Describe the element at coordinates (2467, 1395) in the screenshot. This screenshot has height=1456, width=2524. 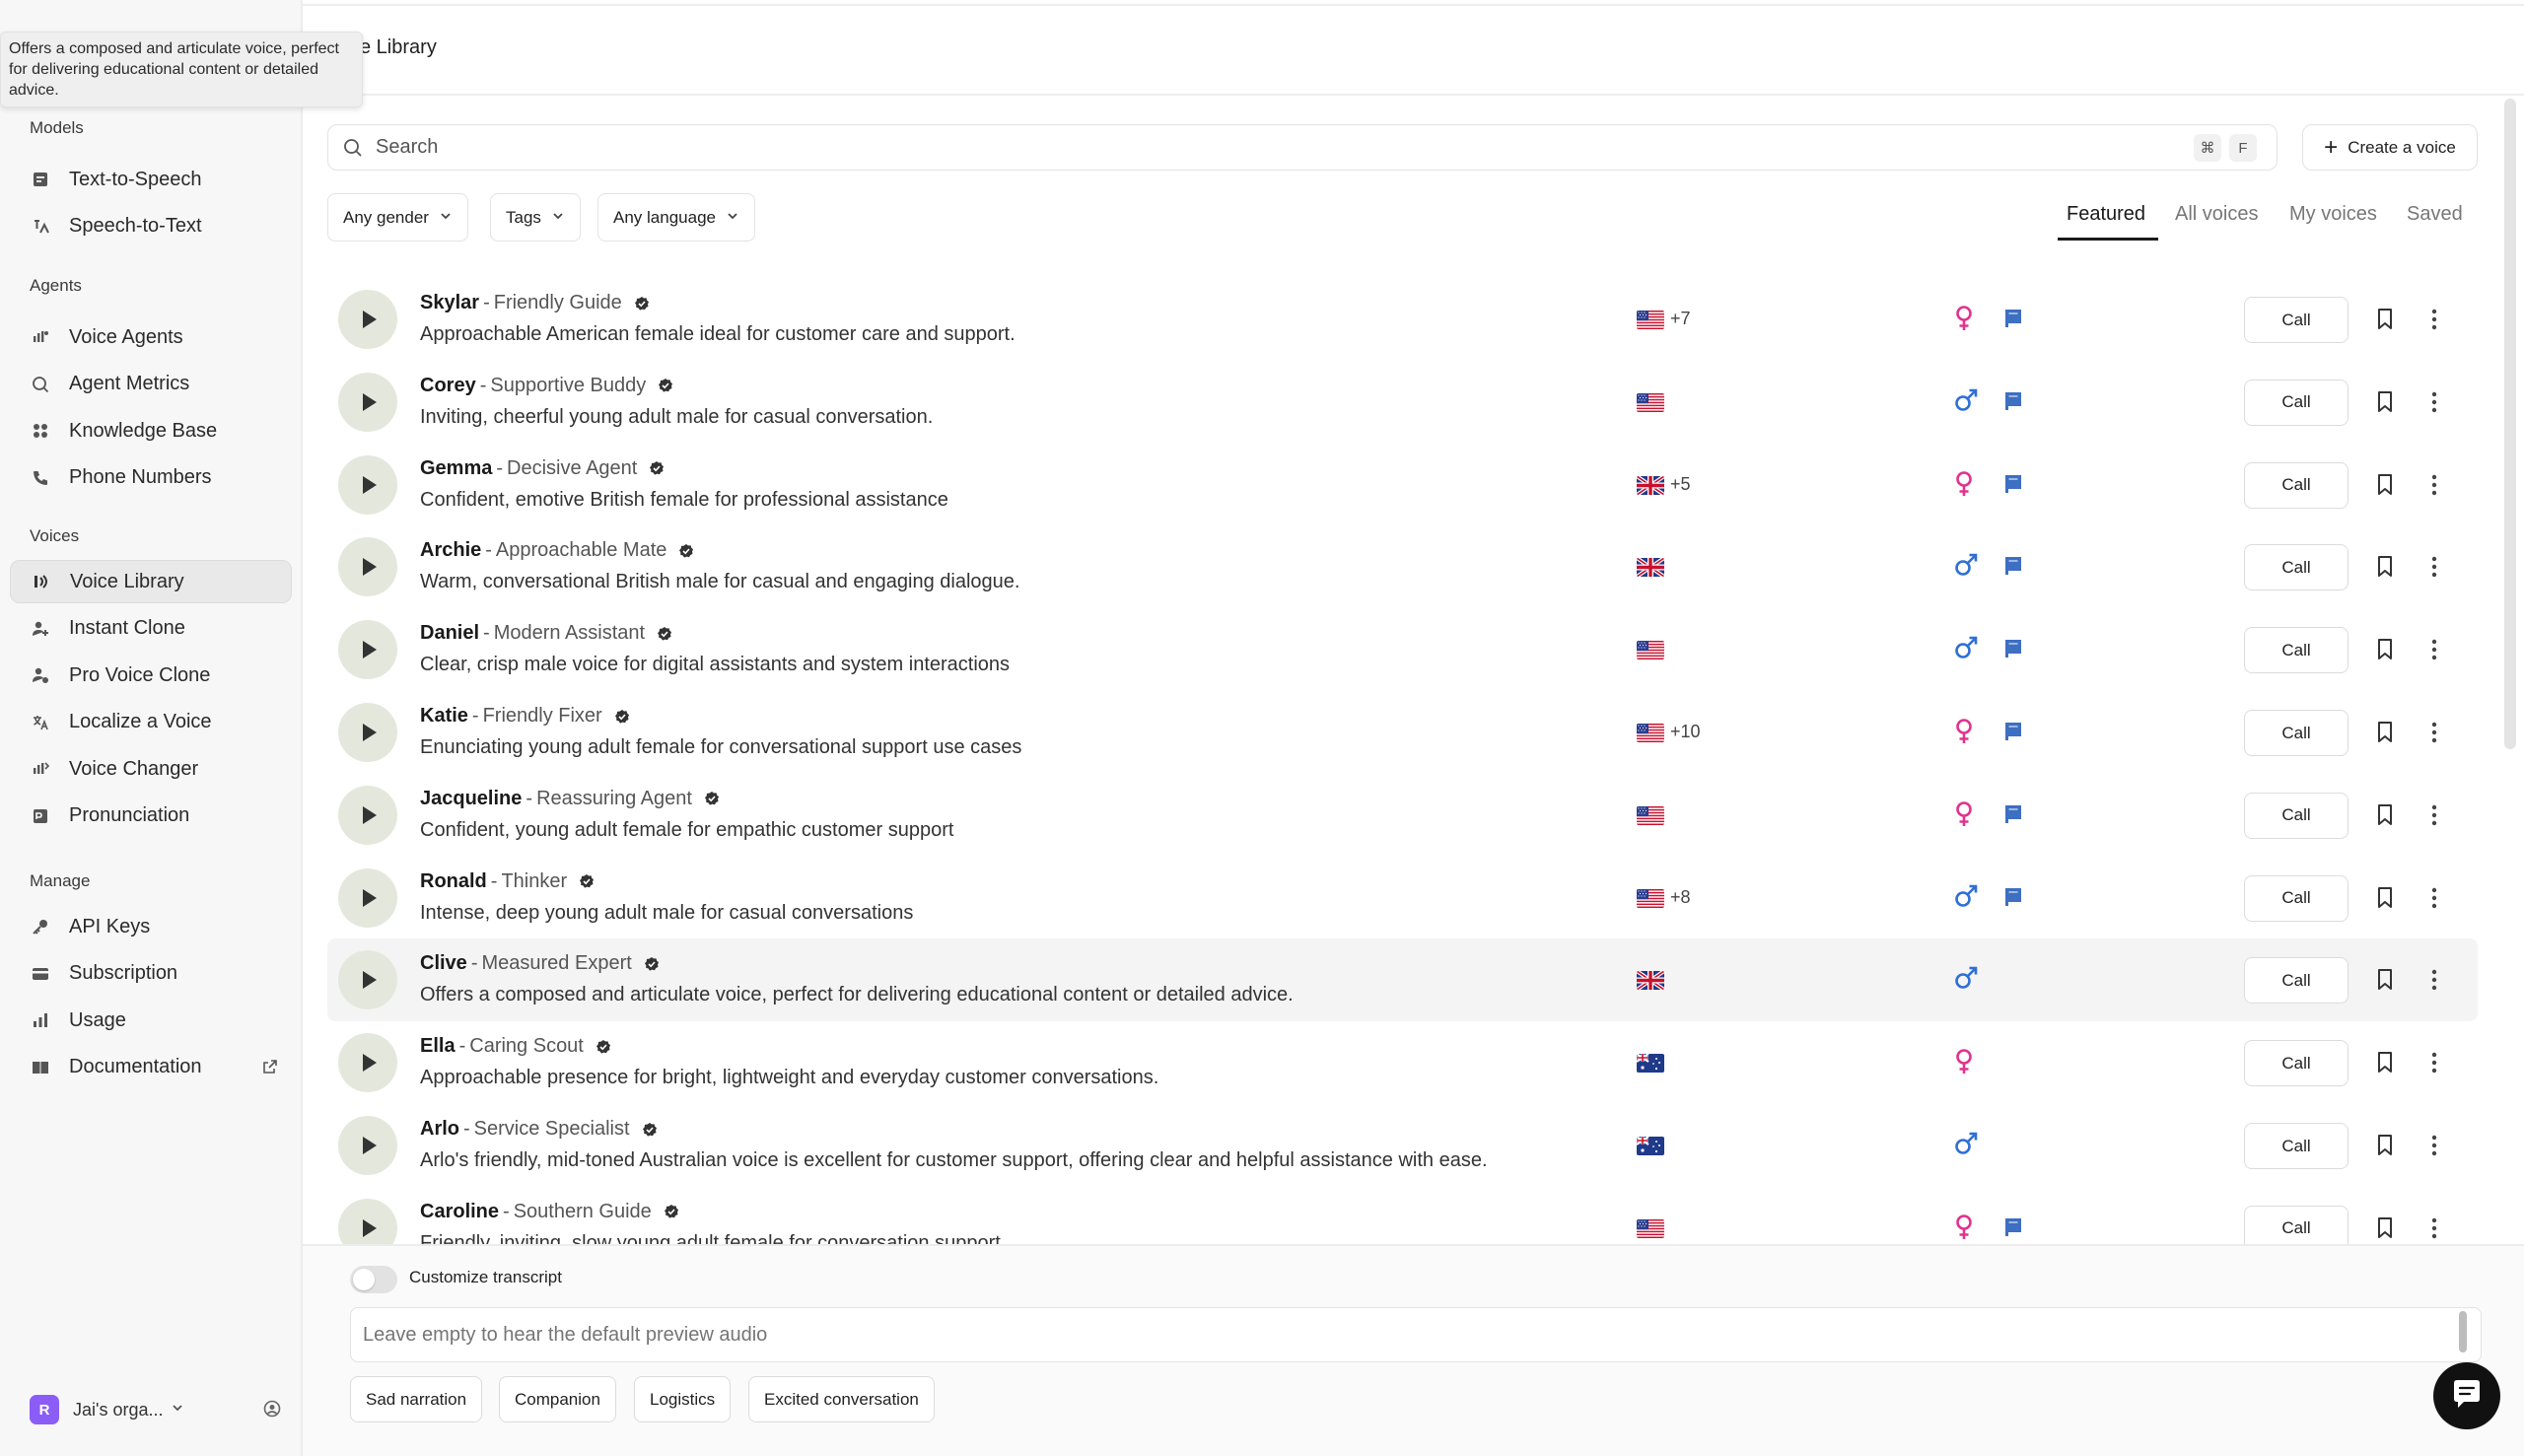
I see `chat-support-button` at that location.